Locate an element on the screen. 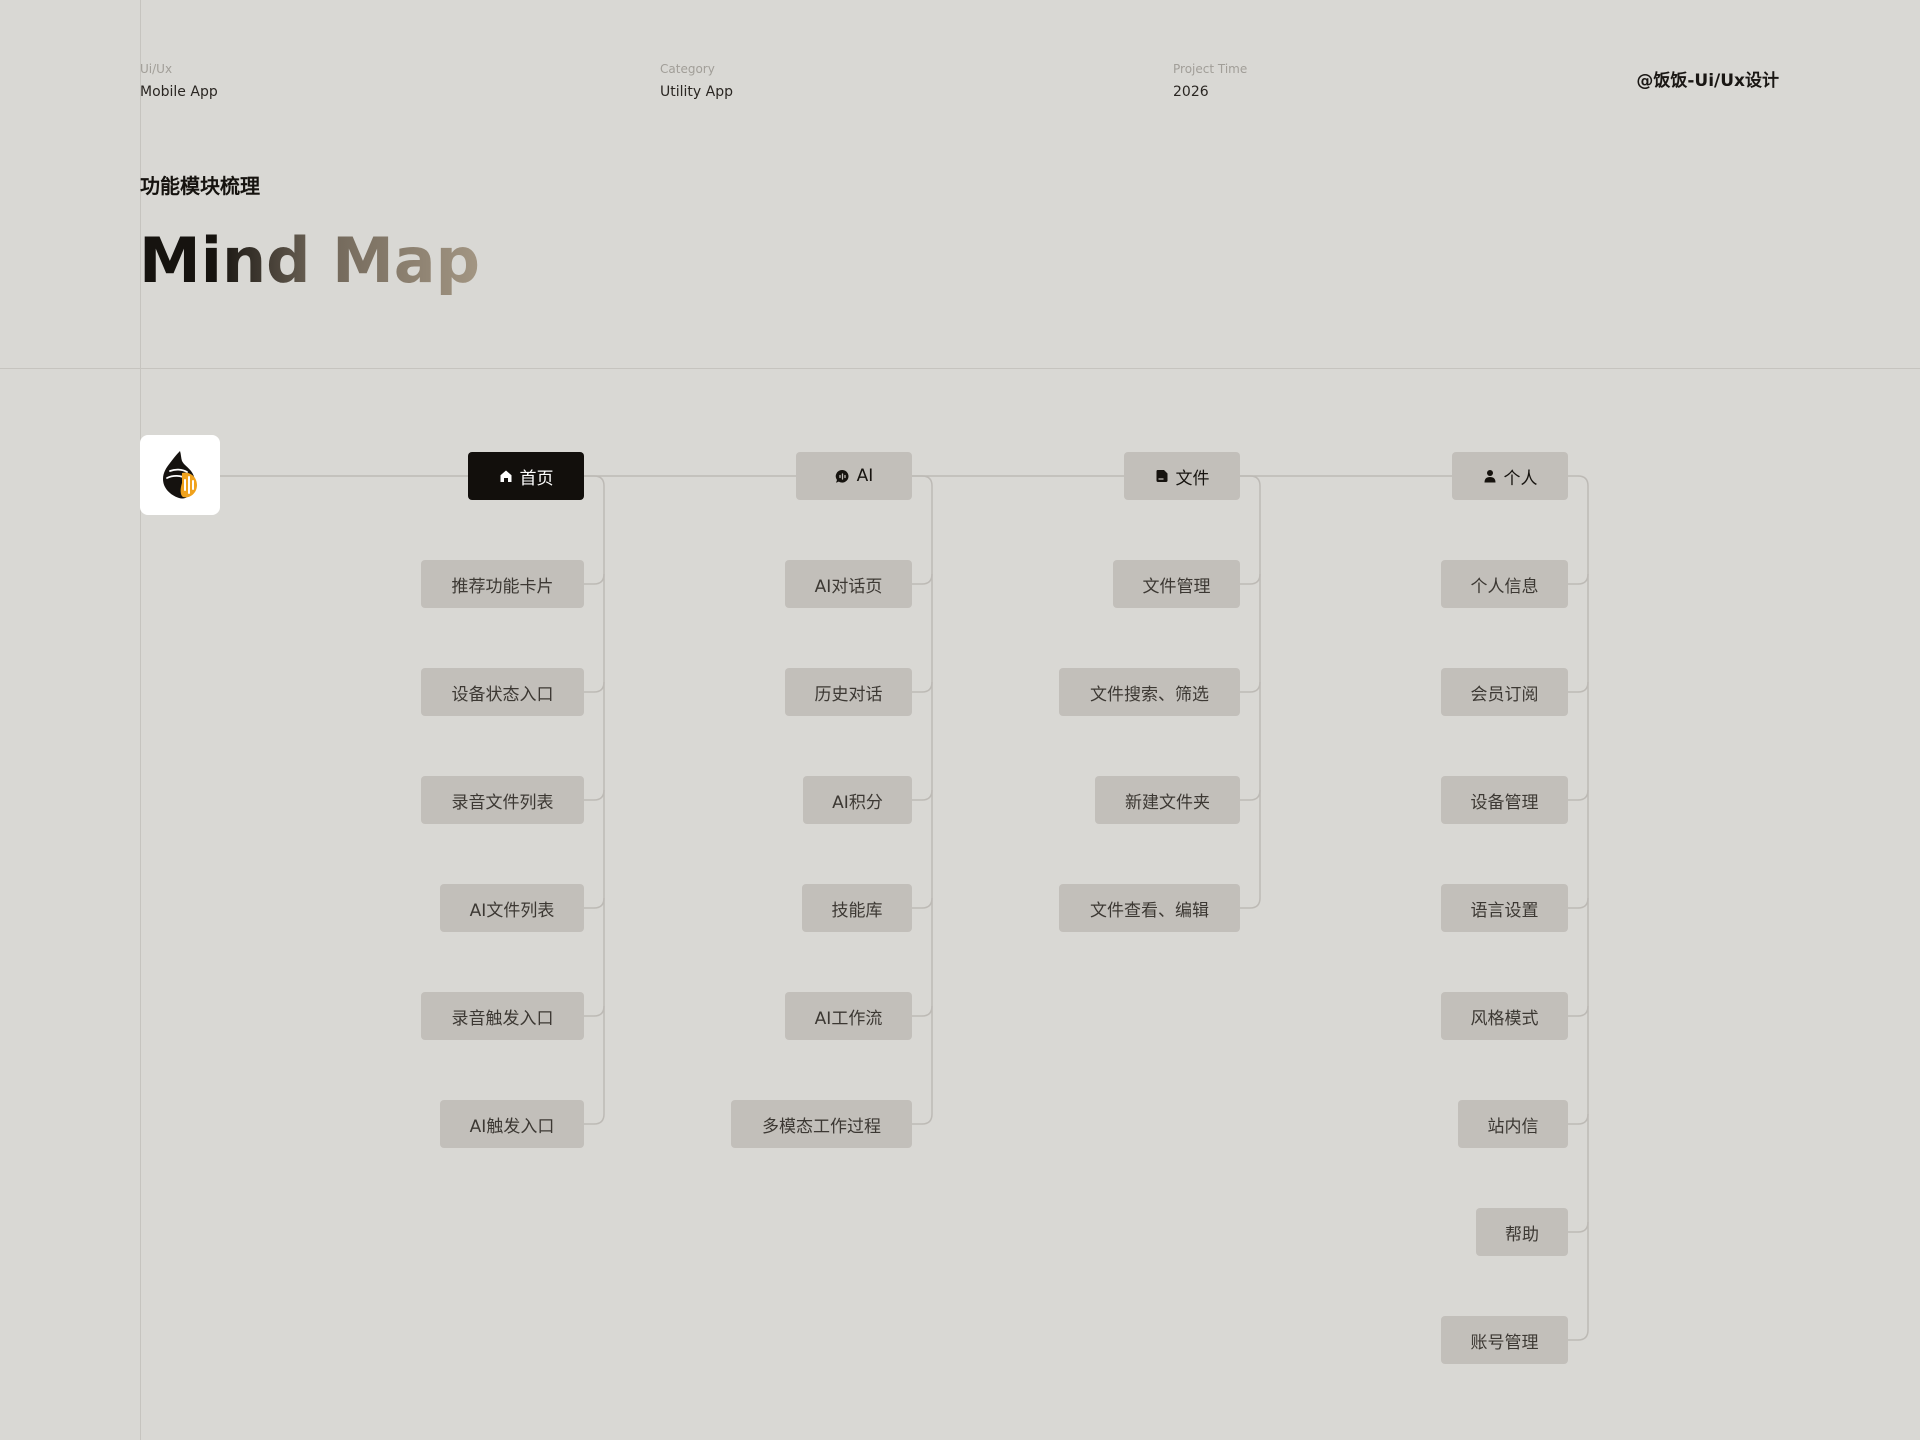 This screenshot has width=1920, height=1440. meta-value-platform: Mobile App is located at coordinates (179, 92).